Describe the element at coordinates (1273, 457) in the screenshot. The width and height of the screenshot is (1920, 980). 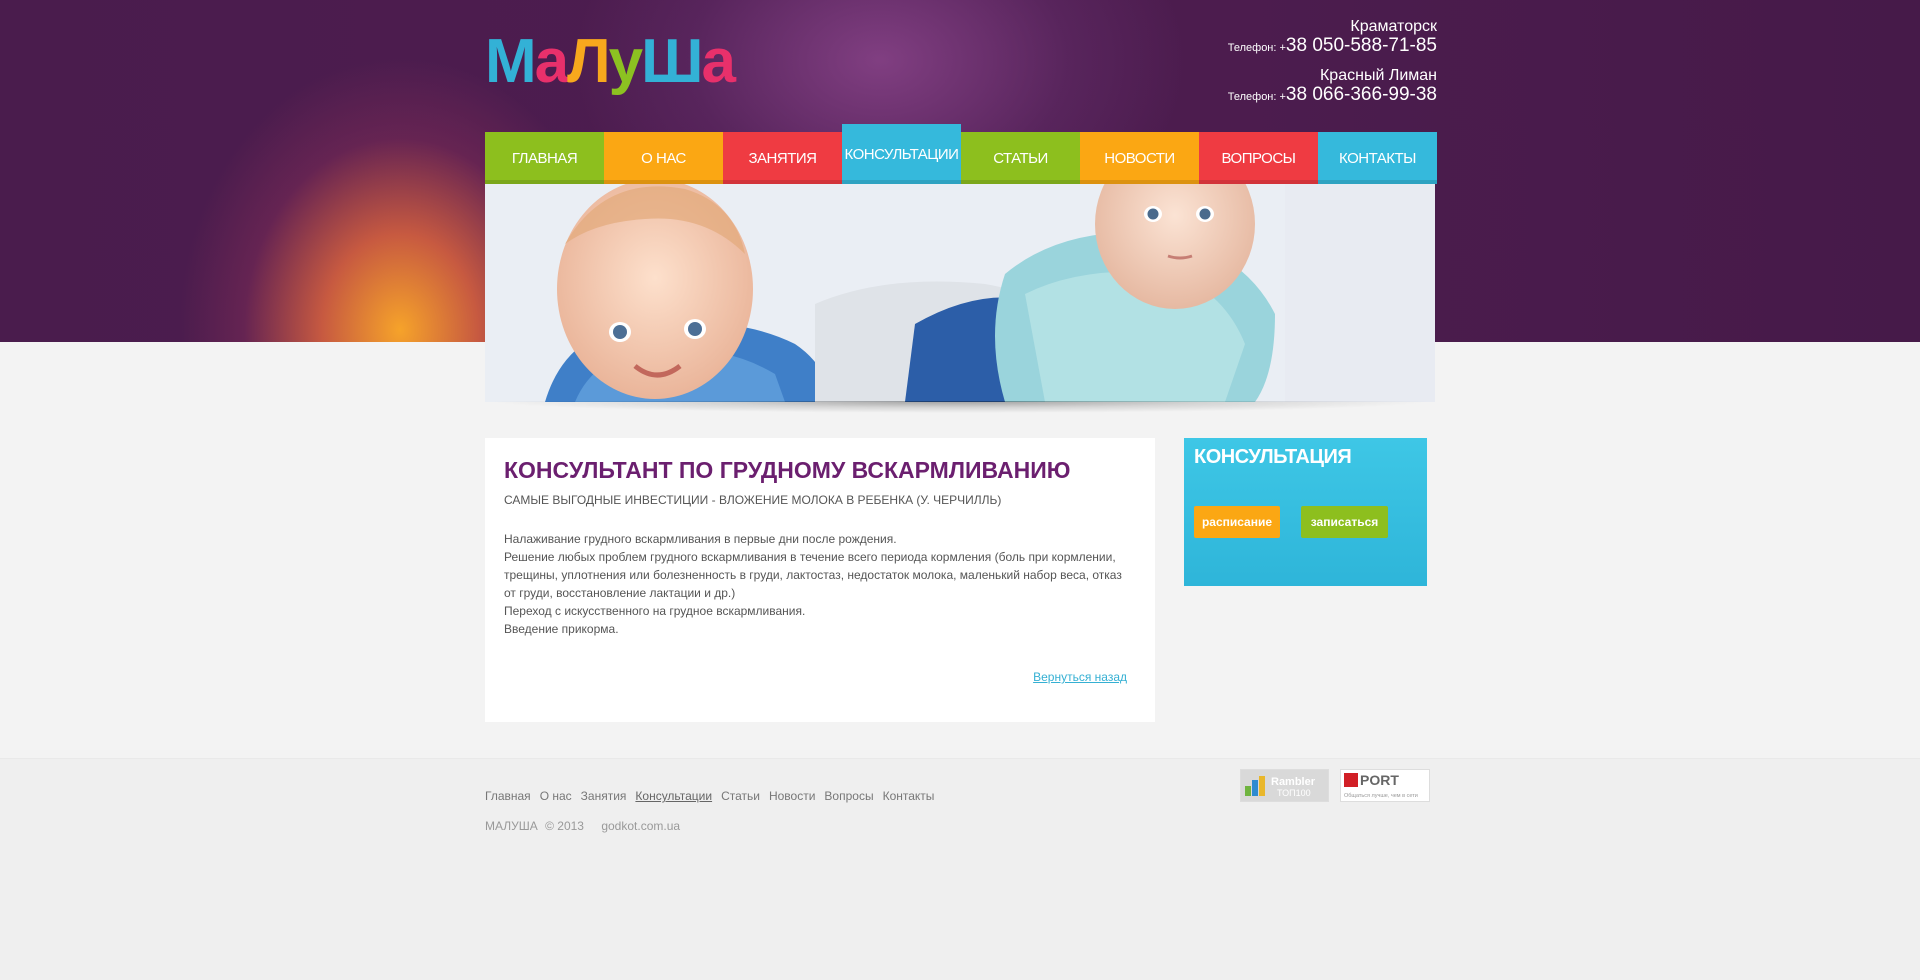
I see `consultation-title: Консультация` at that location.